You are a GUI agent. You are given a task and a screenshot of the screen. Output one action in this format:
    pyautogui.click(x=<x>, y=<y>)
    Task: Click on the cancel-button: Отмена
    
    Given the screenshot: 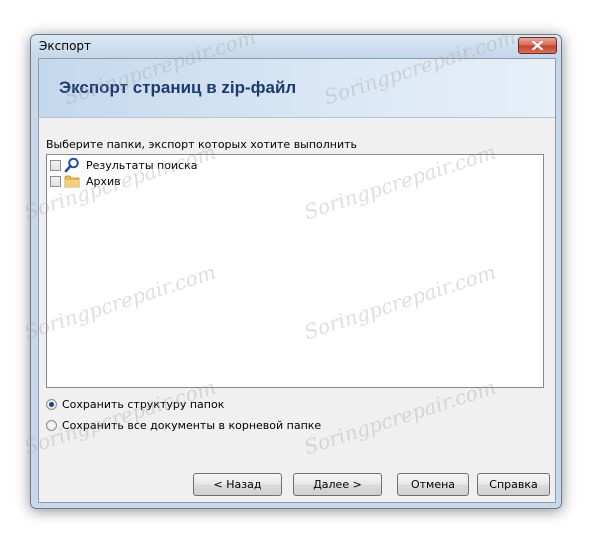 What is the action you would take?
    pyautogui.click(x=433, y=484)
    